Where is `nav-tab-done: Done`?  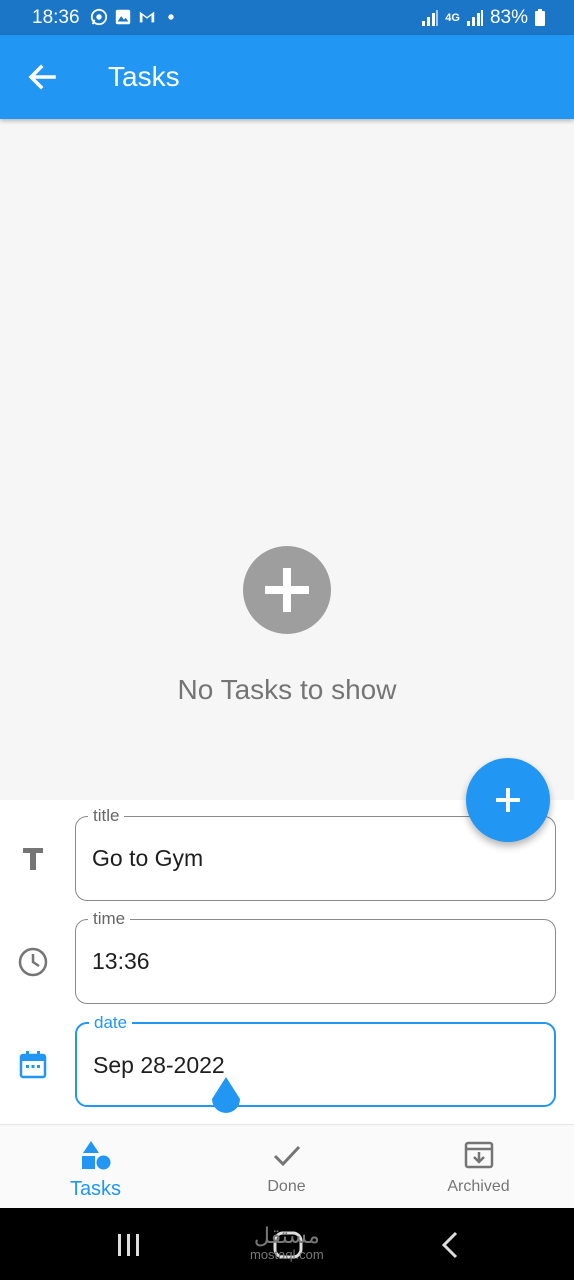
nav-tab-done: Done is located at coordinates (286, 1167).